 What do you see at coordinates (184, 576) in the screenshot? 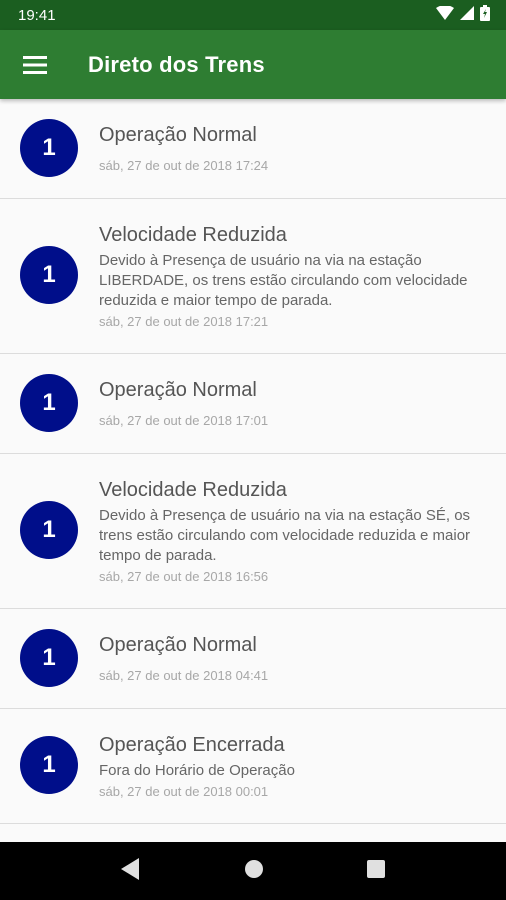
I see `item-date: sáb, 27 de out de 2018 16:56` at bounding box center [184, 576].